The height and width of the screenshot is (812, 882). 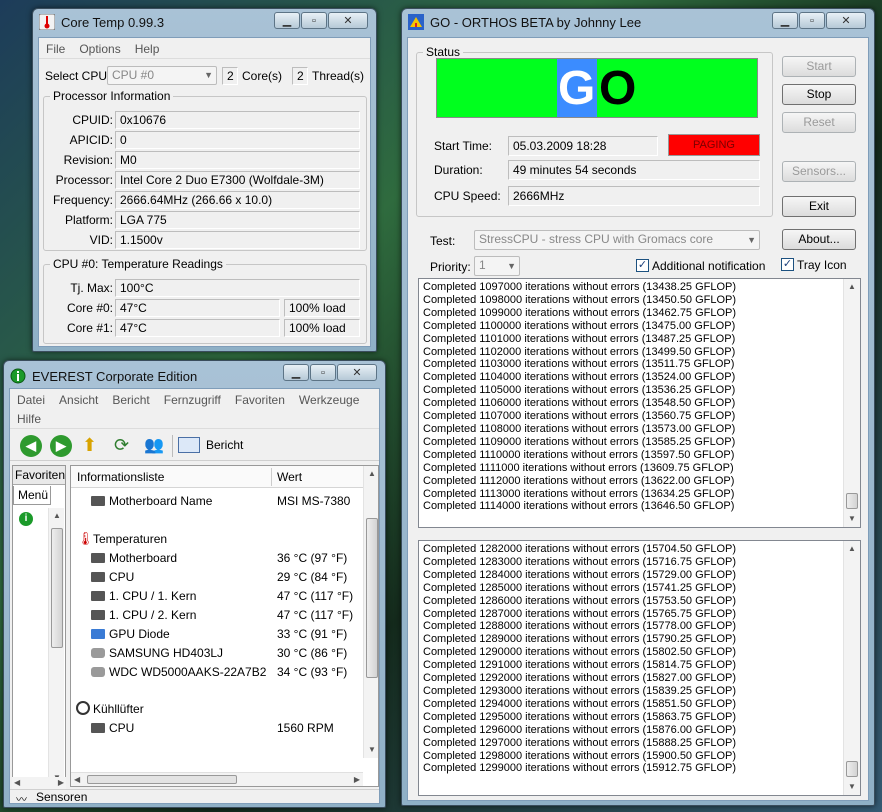 What do you see at coordinates (98, 728) in the screenshot?
I see `chip-icon` at bounding box center [98, 728].